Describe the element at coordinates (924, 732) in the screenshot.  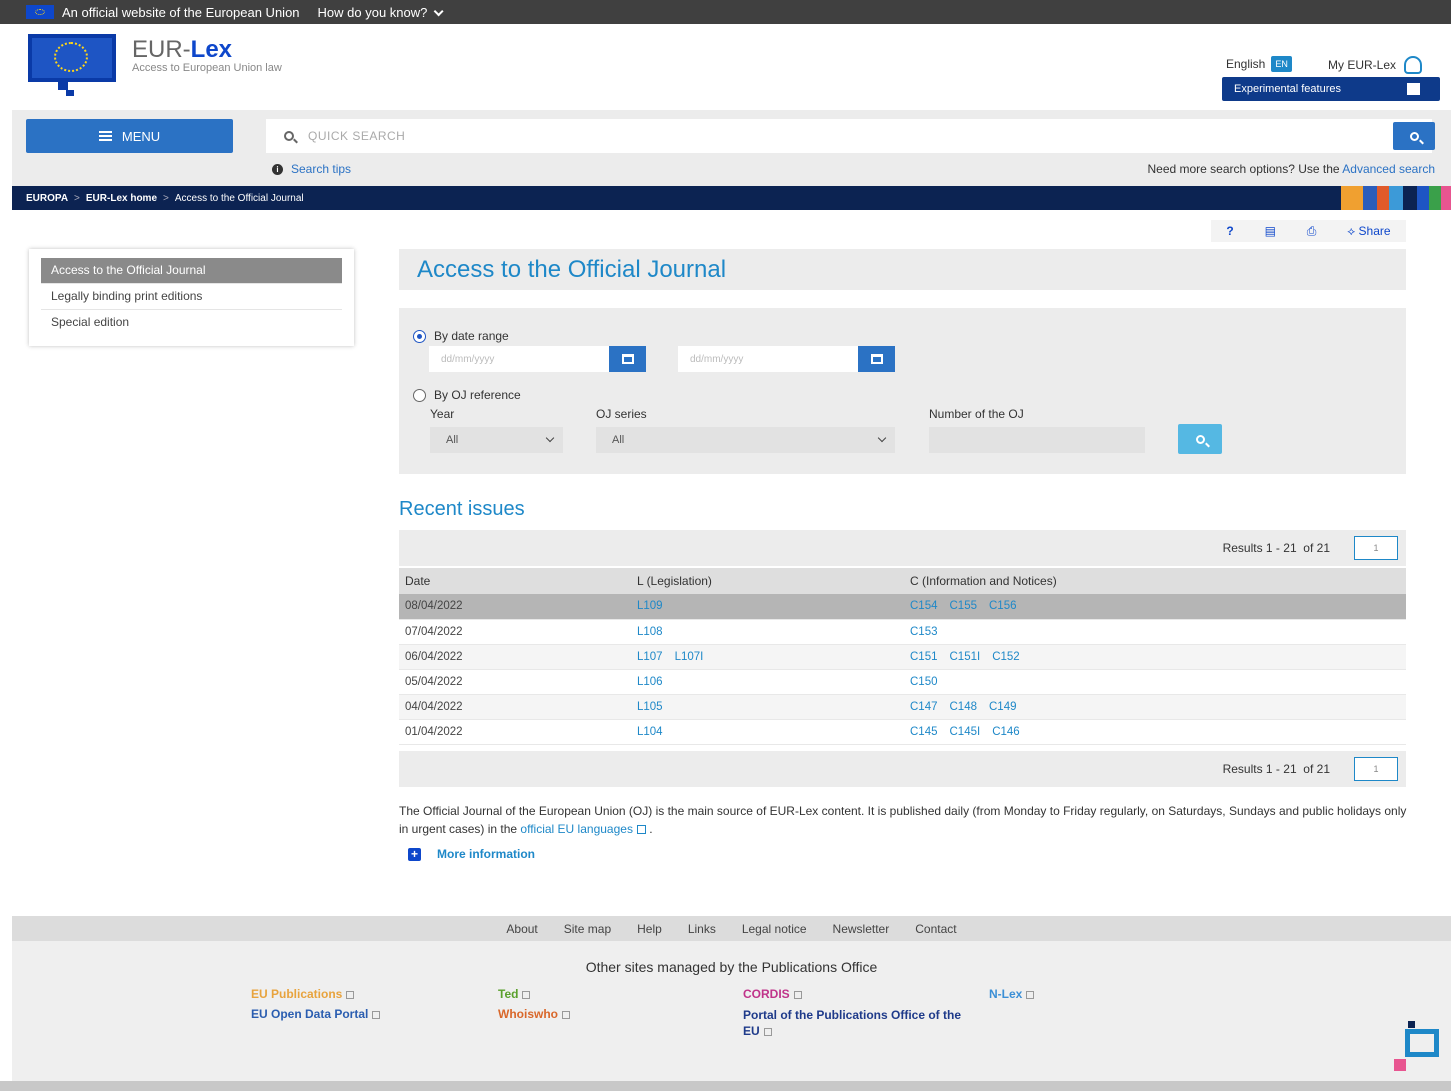
I see `information-link: C145` at that location.